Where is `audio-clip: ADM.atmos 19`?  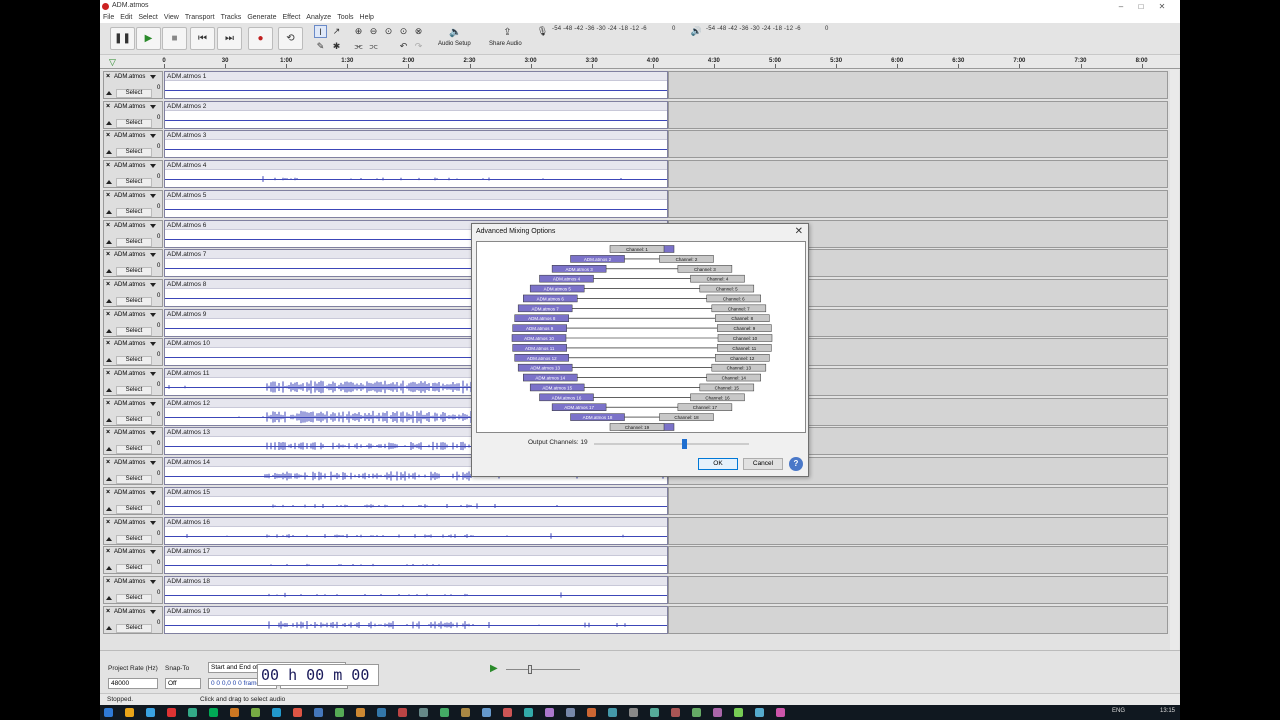 audio-clip: ADM.atmos 19 is located at coordinates (416, 619).